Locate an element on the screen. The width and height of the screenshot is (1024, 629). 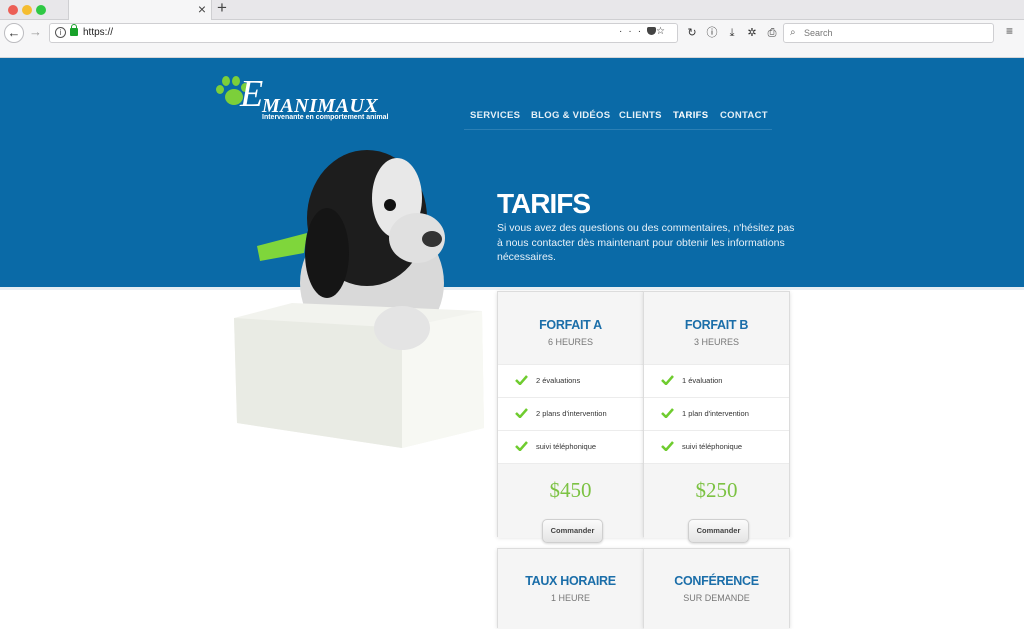
feature-item: 2 évaluations is located at coordinates (570, 380).